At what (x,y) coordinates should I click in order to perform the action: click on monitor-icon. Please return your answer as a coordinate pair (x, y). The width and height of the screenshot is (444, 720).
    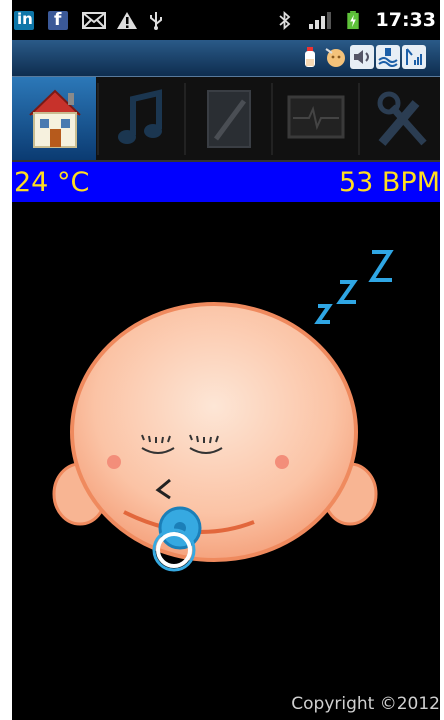
    Looking at the image, I should click on (388, 57).